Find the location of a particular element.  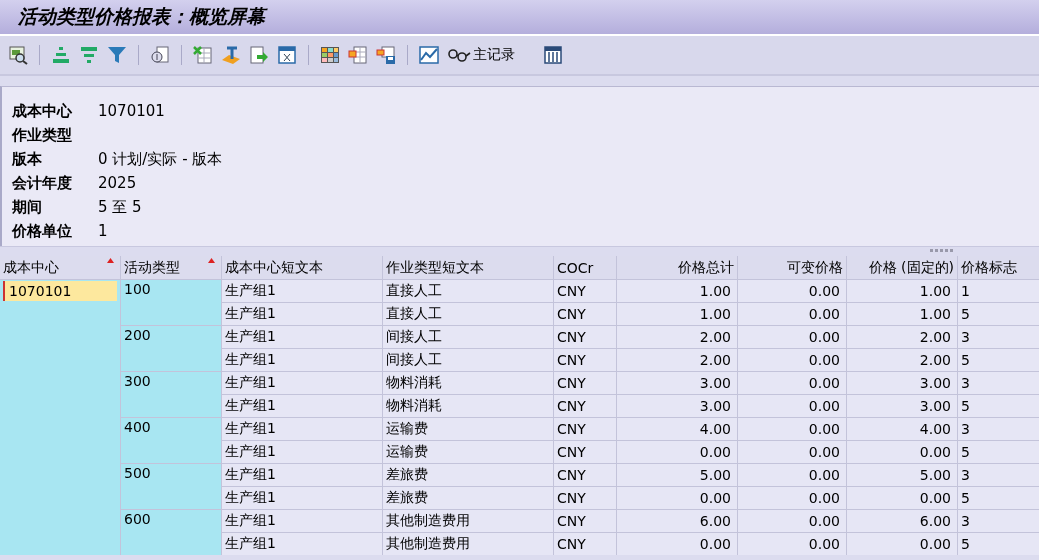

table-cell: 直接人工 is located at coordinates (468, 314).